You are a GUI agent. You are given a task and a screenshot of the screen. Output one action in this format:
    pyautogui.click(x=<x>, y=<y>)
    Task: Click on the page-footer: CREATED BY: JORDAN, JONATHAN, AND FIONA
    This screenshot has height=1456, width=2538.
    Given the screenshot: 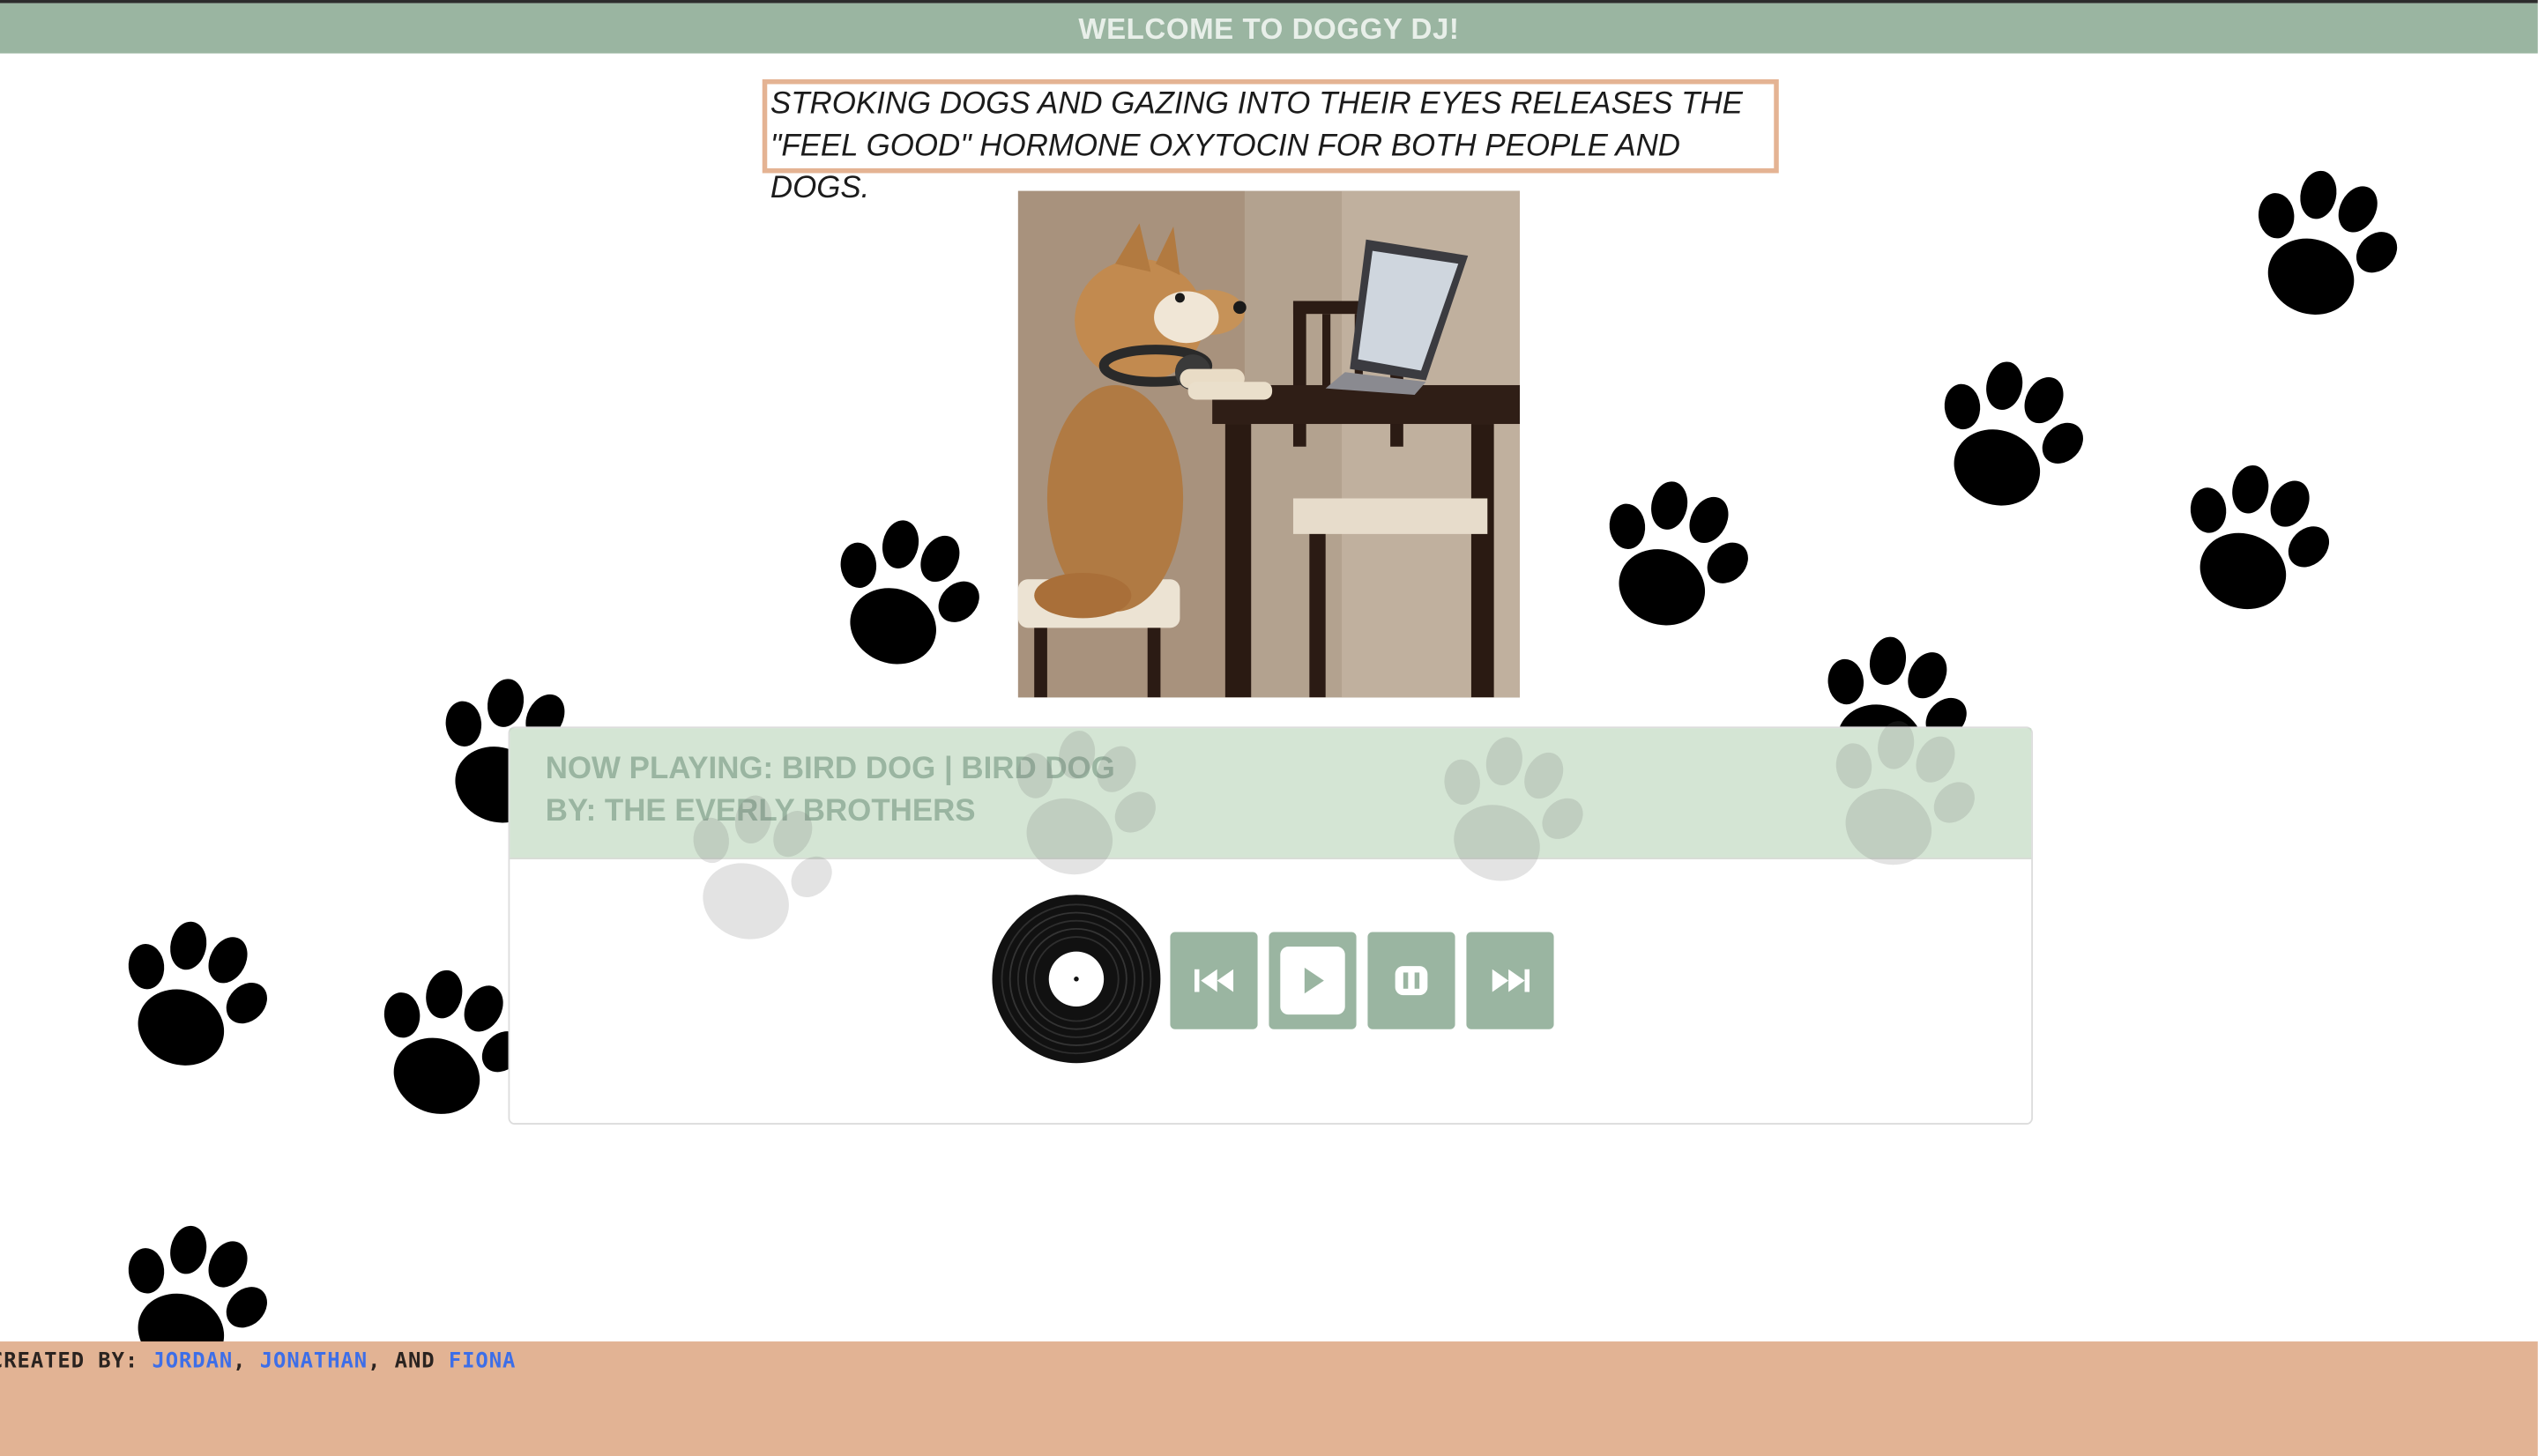 What is the action you would take?
    pyautogui.click(x=1269, y=1398)
    